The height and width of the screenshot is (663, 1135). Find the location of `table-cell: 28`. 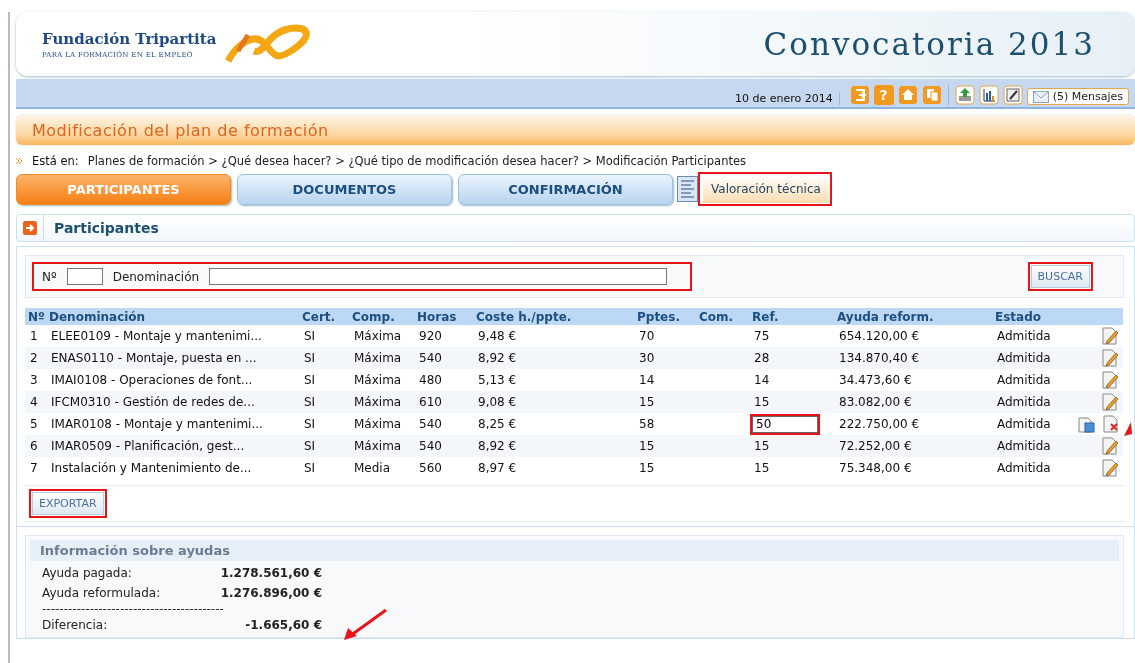

table-cell: 28 is located at coordinates (762, 358).